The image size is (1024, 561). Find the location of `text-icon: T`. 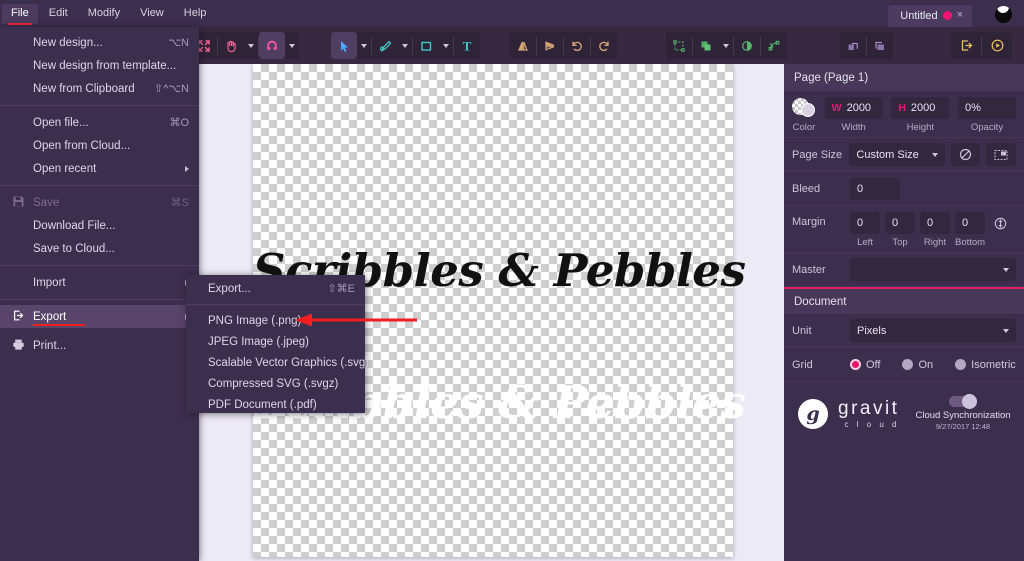

text-icon: T is located at coordinates (467, 45).